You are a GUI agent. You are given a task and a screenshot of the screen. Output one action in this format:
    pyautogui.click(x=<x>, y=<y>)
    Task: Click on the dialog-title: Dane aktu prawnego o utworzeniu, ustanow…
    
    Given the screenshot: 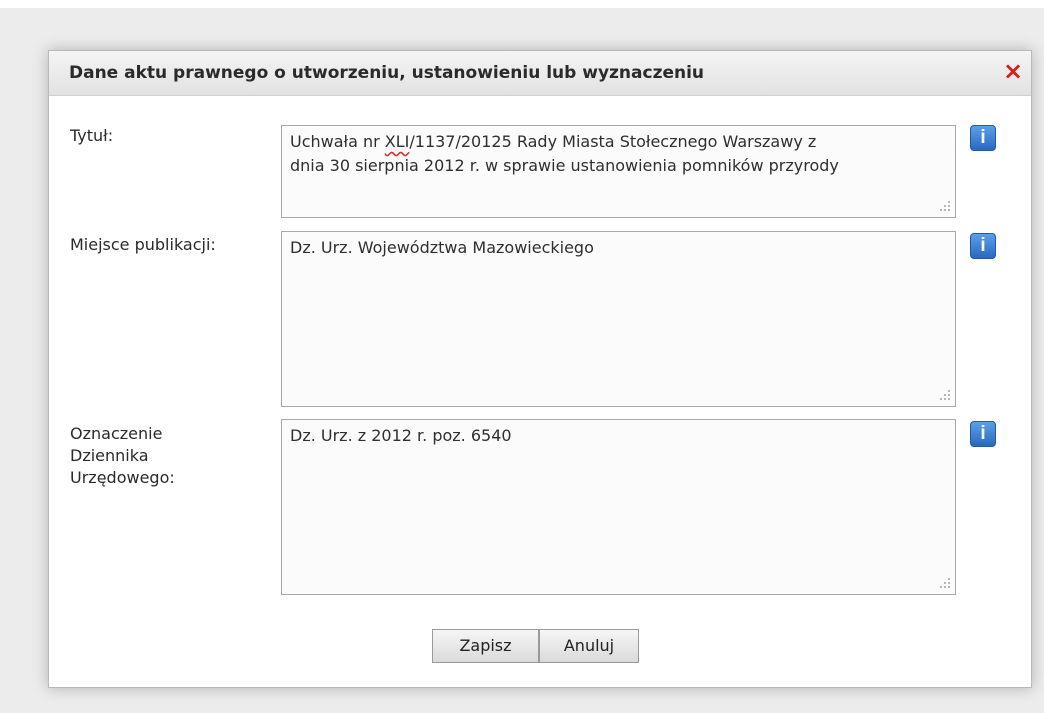 What is the action you would take?
    pyautogui.click(x=387, y=73)
    